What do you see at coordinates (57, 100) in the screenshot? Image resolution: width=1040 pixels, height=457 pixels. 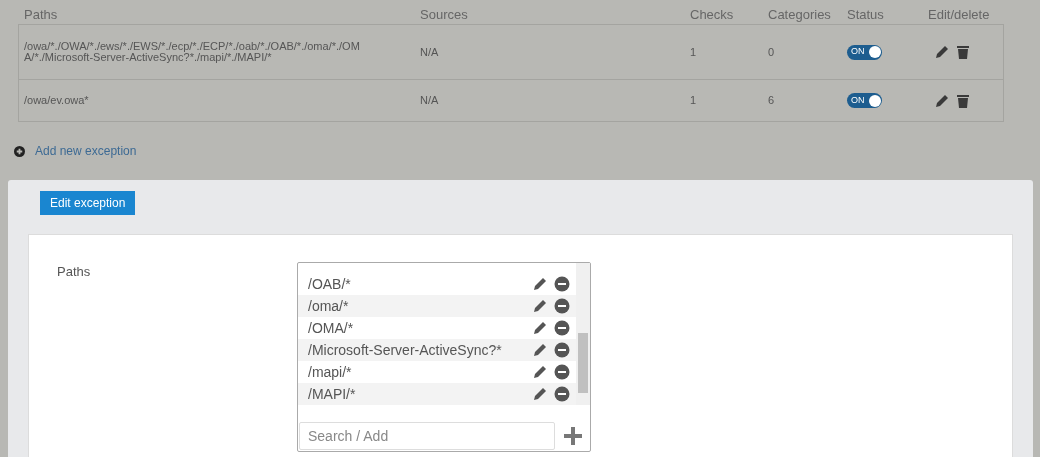 I see `path-cell-text: /owa/ev.owa*` at bounding box center [57, 100].